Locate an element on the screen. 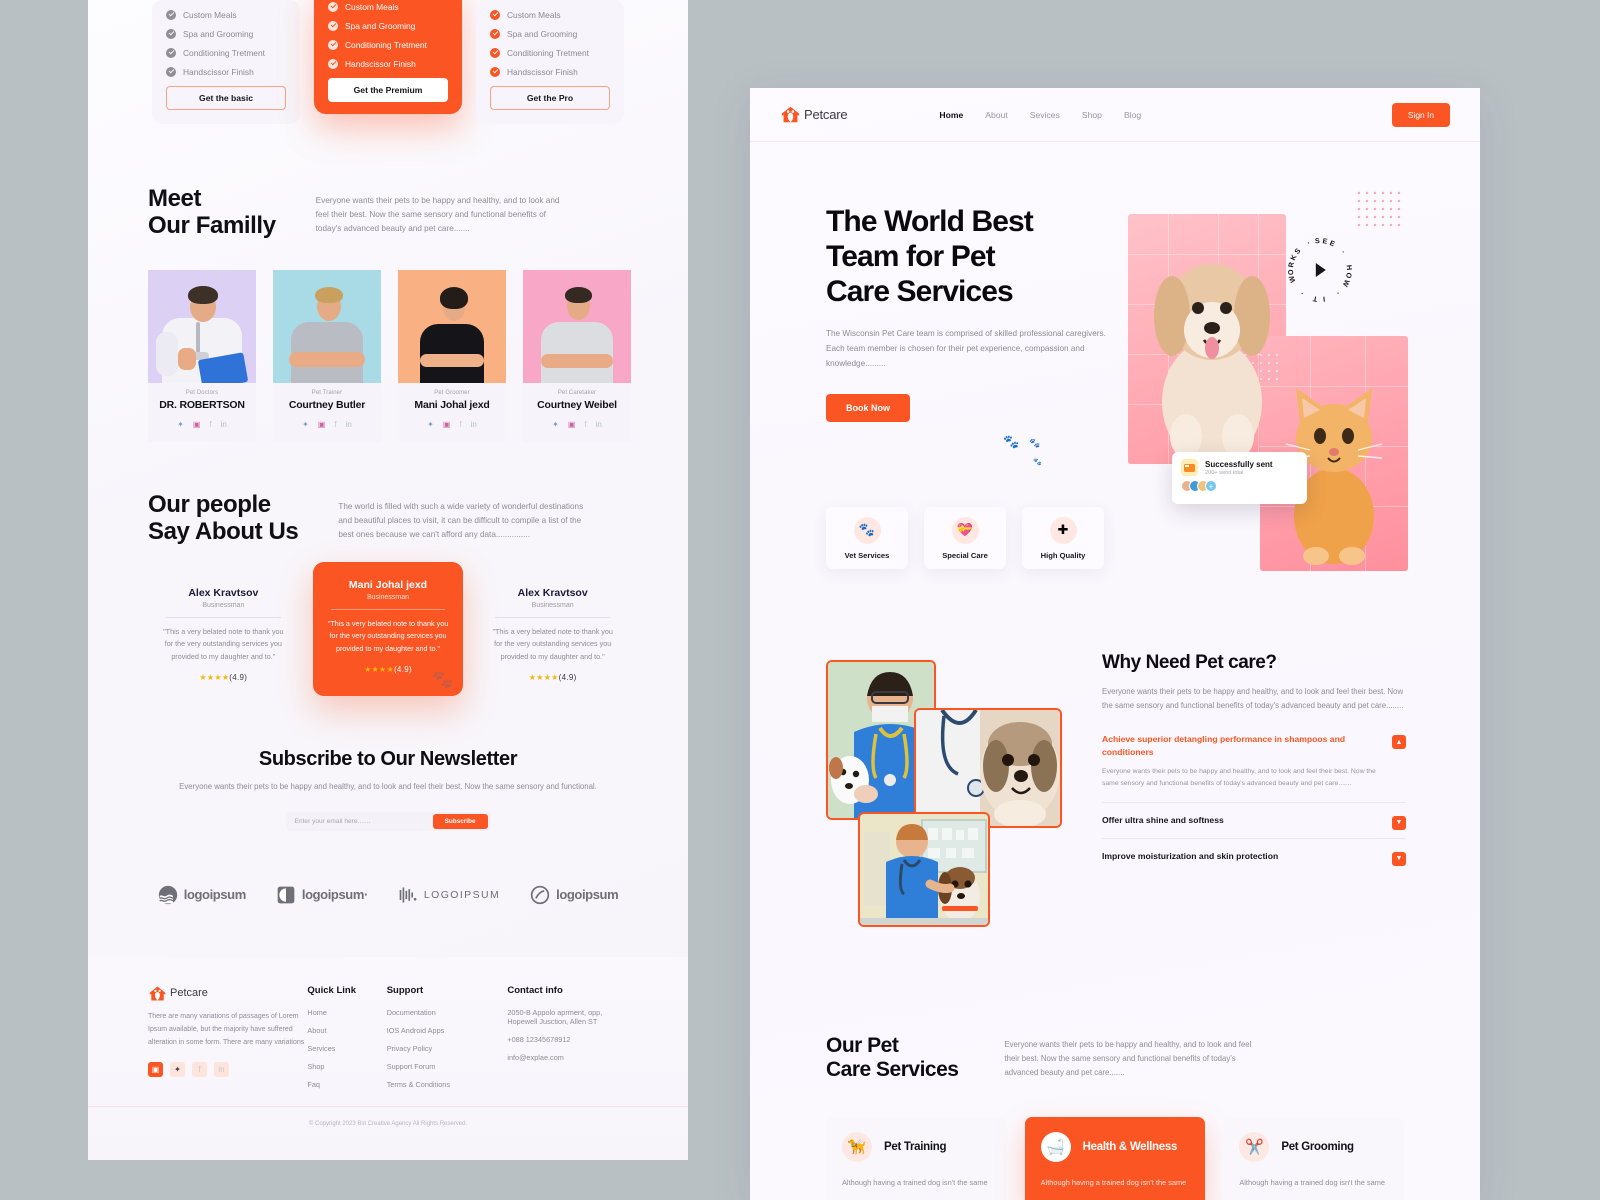 The image size is (1600, 1200). footer-logo: Petcare is located at coordinates (227, 993).